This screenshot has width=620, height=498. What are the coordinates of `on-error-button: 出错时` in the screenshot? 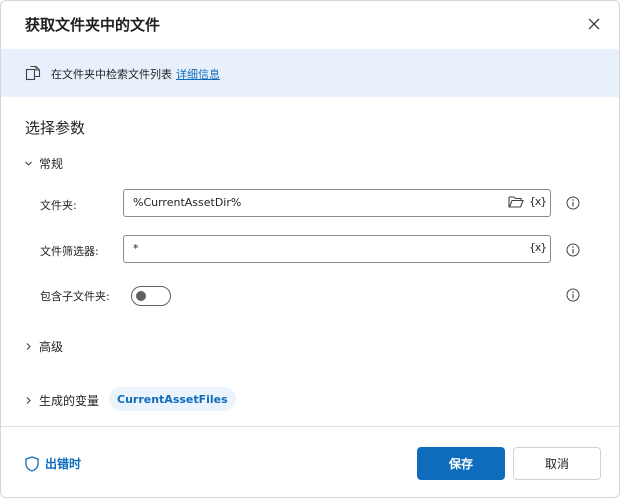 It's located at (53, 463).